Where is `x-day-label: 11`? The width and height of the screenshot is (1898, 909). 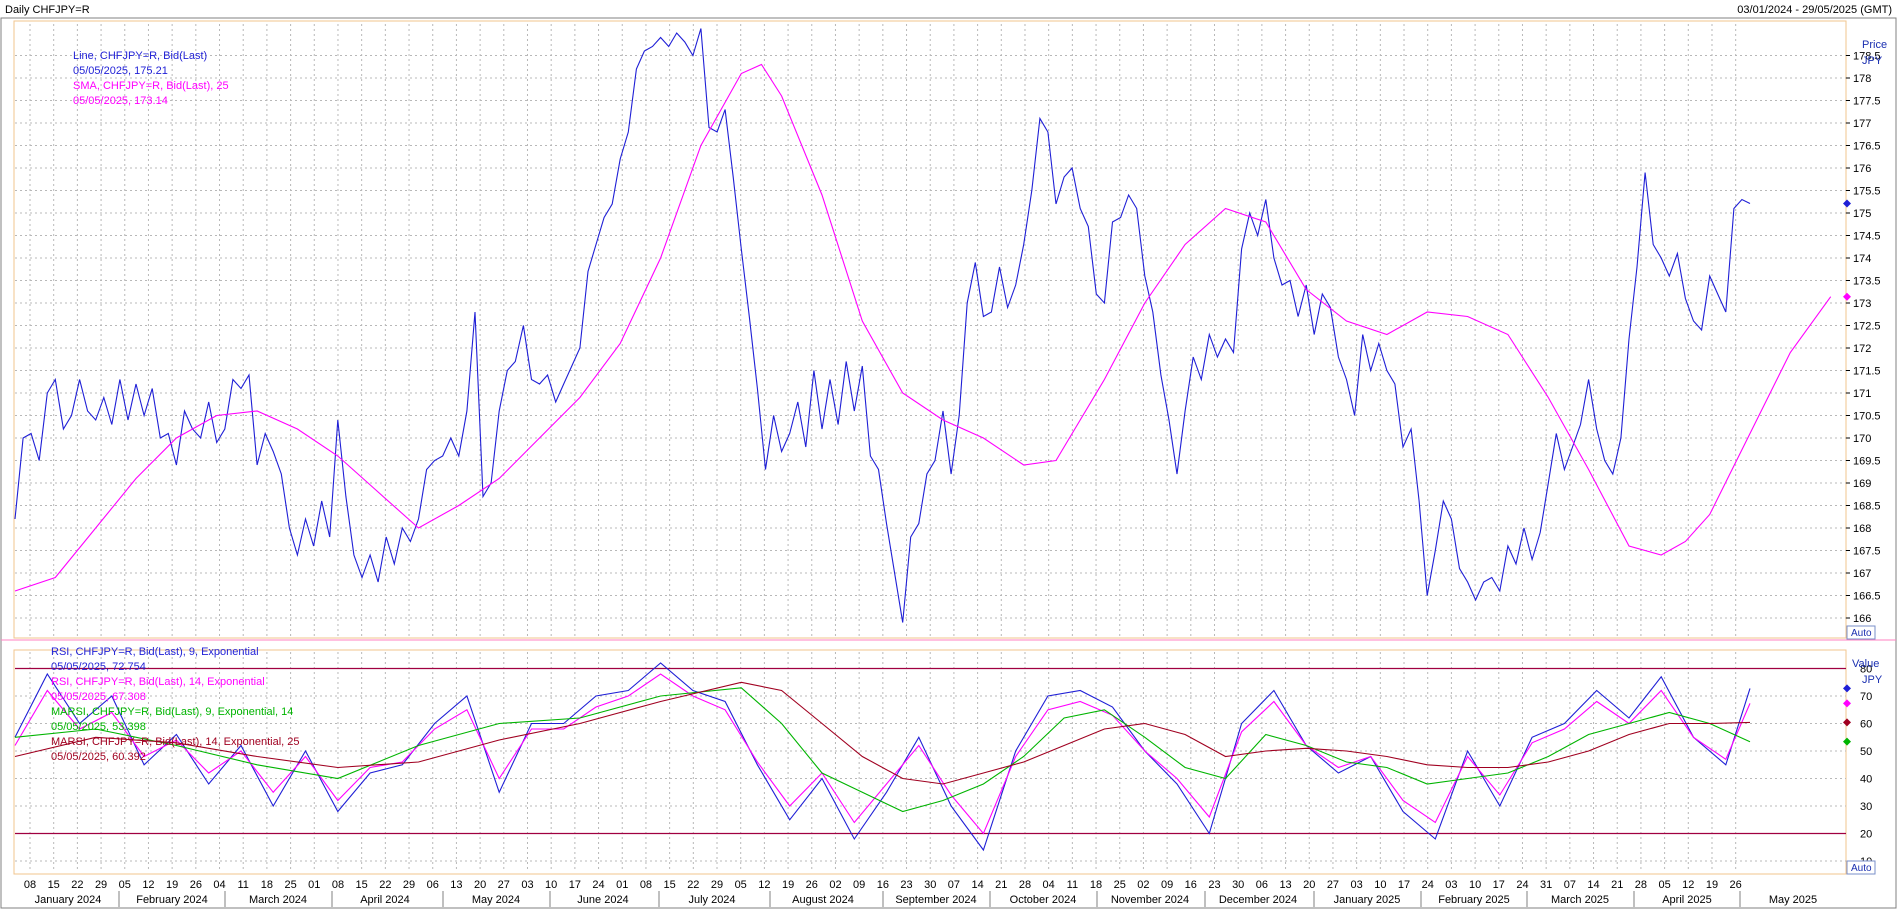
x-day-label: 11 is located at coordinates (1072, 885).